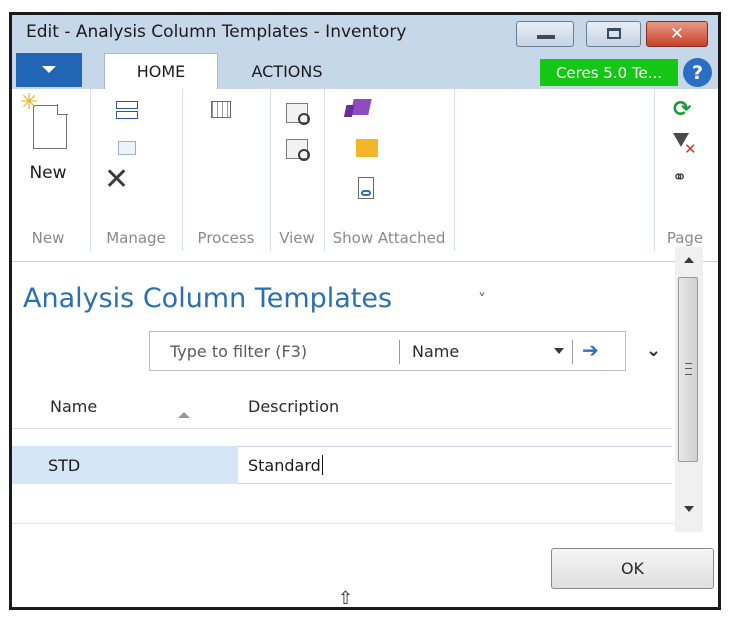 The height and width of the screenshot is (617, 729). Describe the element at coordinates (297, 175) in the screenshot. I see `ribbon-group-view: View` at that location.